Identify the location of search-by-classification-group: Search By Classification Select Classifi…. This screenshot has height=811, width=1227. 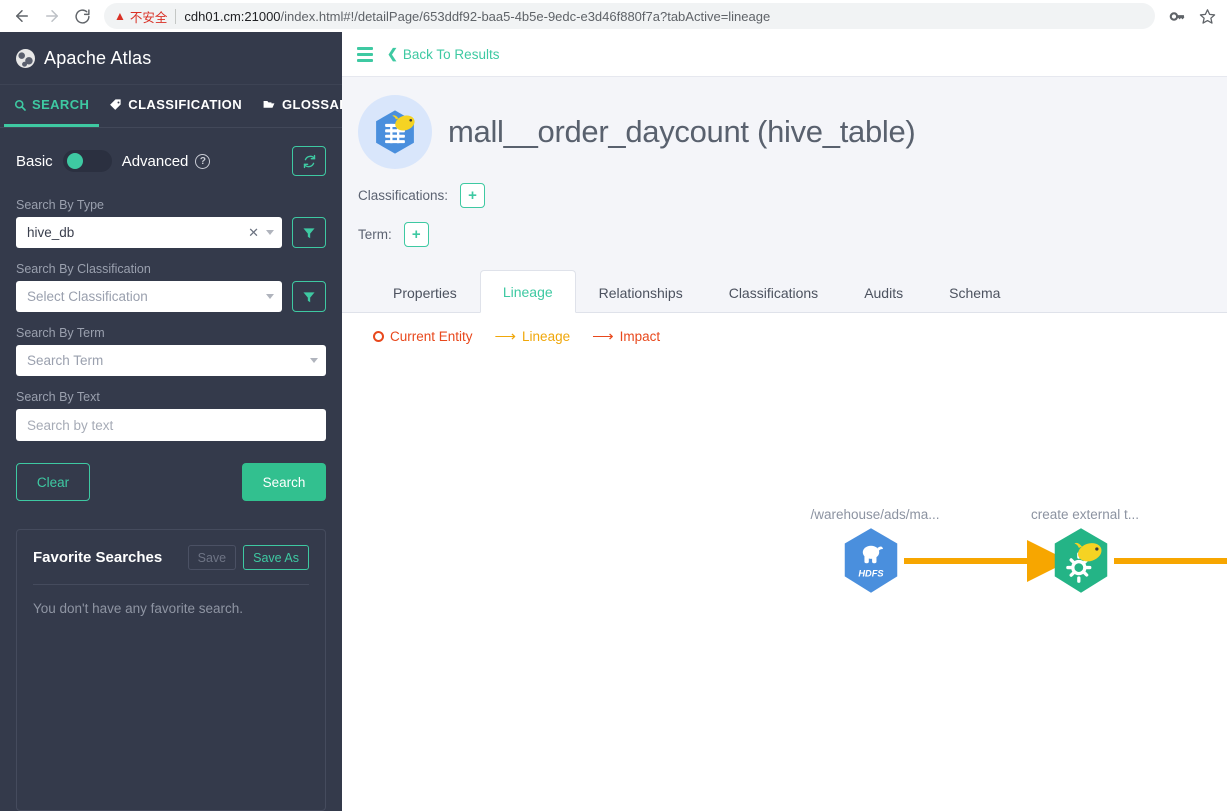
(171, 287).